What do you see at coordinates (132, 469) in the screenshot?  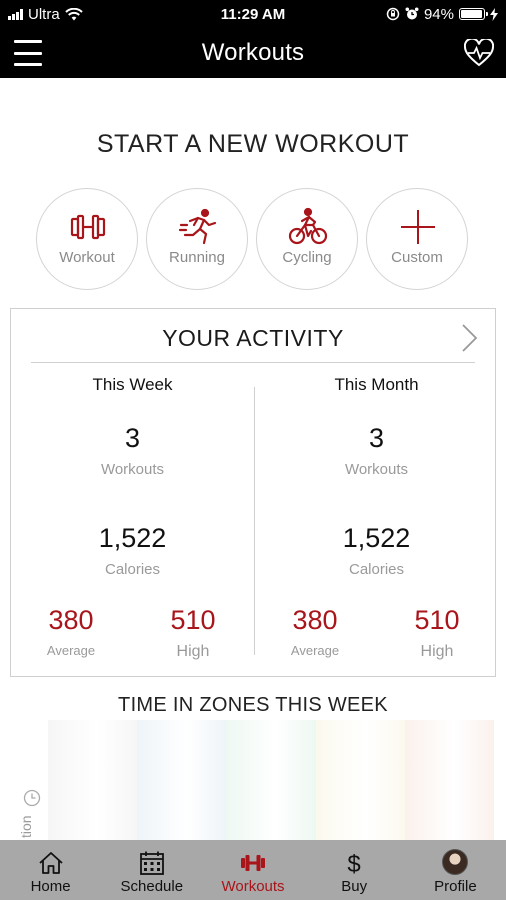 I see `week-workouts-label: Workouts` at bounding box center [132, 469].